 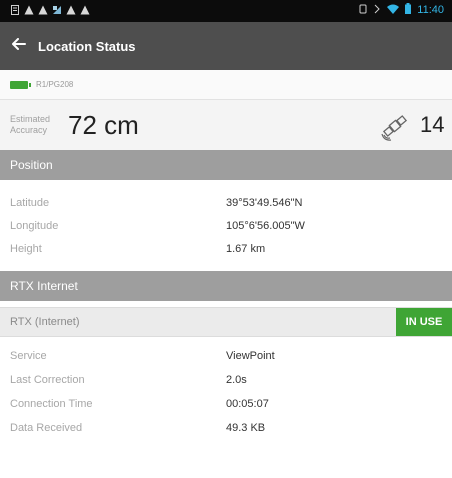 I want to click on row-label: Last Correction, so click(x=47, y=380).